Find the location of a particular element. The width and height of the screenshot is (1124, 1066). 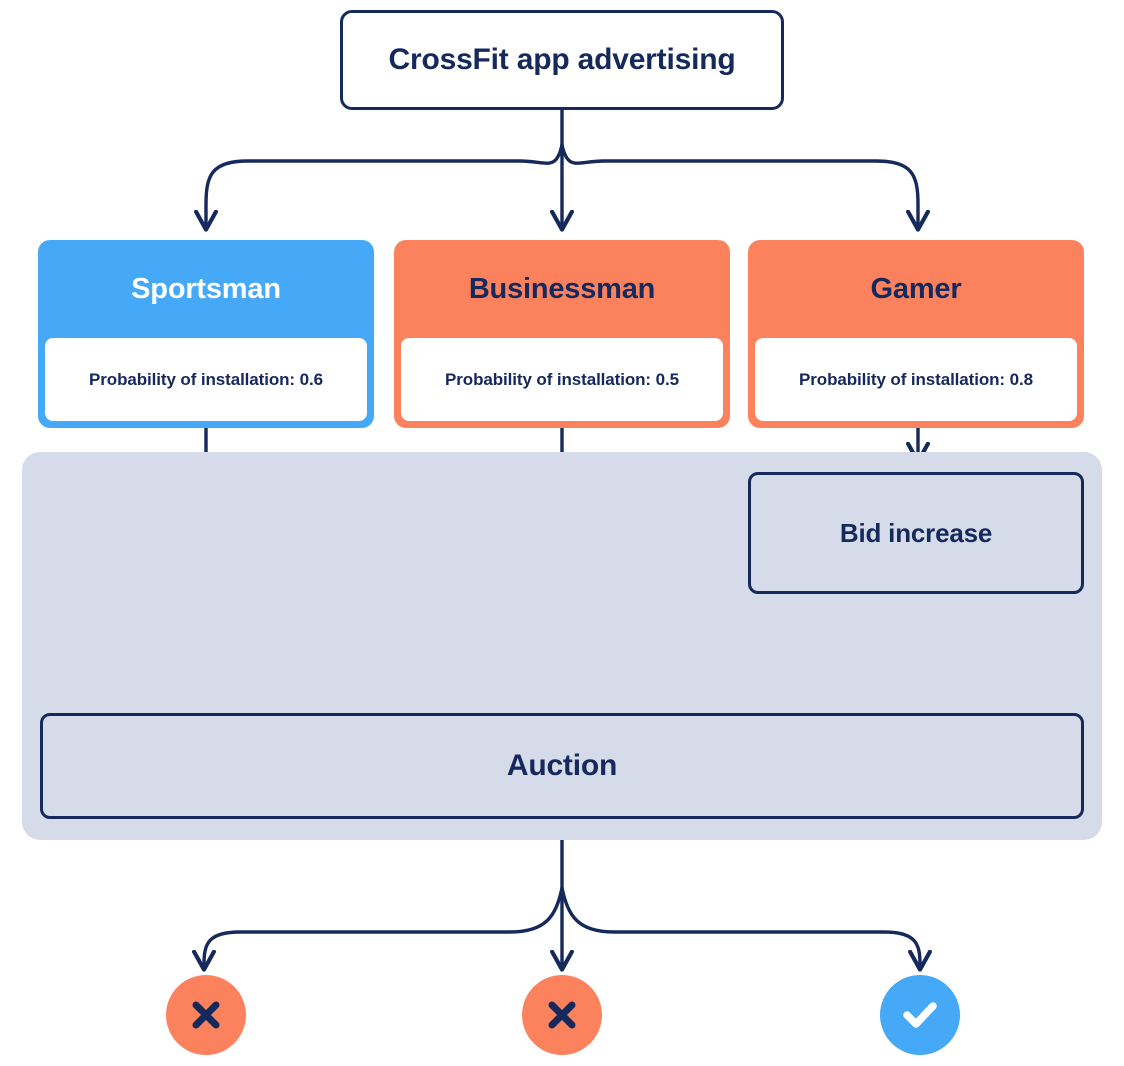

check-icon is located at coordinates (920, 1015).